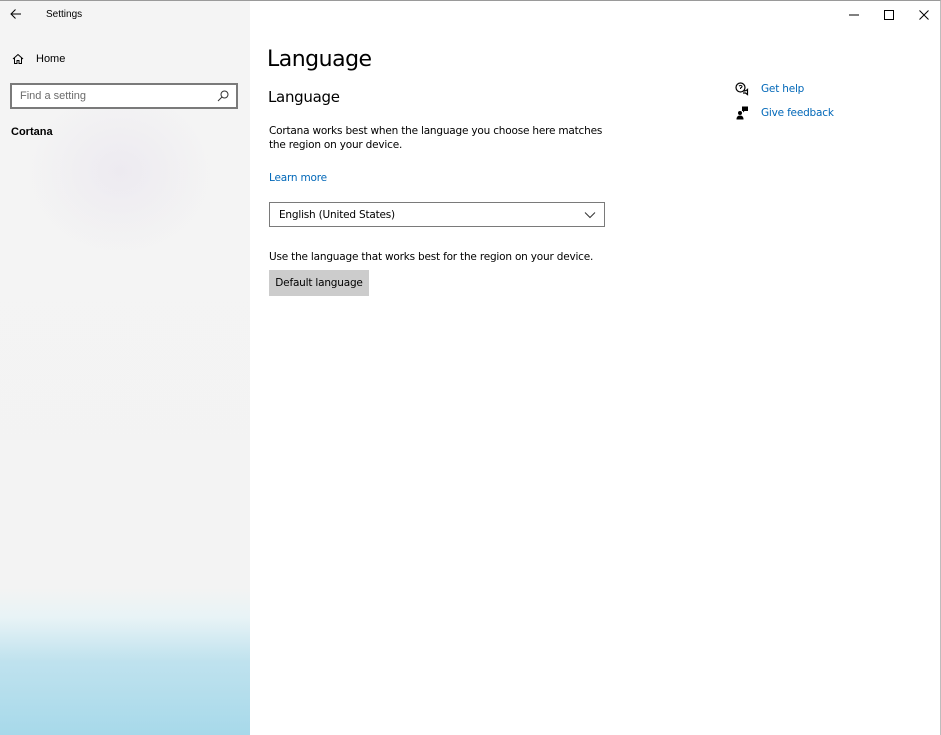 This screenshot has height=735, width=941. I want to click on get-help-link: Get help, so click(769, 89).